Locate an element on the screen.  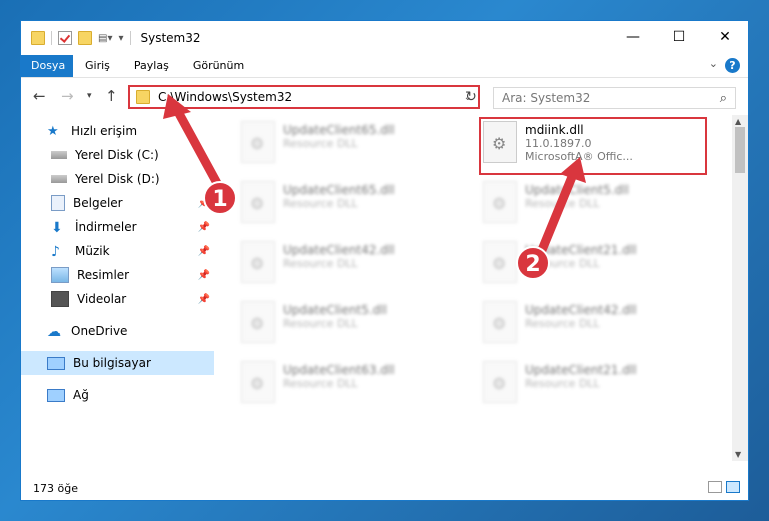
arrow-2-shaft is located at coordinates (558, 211).